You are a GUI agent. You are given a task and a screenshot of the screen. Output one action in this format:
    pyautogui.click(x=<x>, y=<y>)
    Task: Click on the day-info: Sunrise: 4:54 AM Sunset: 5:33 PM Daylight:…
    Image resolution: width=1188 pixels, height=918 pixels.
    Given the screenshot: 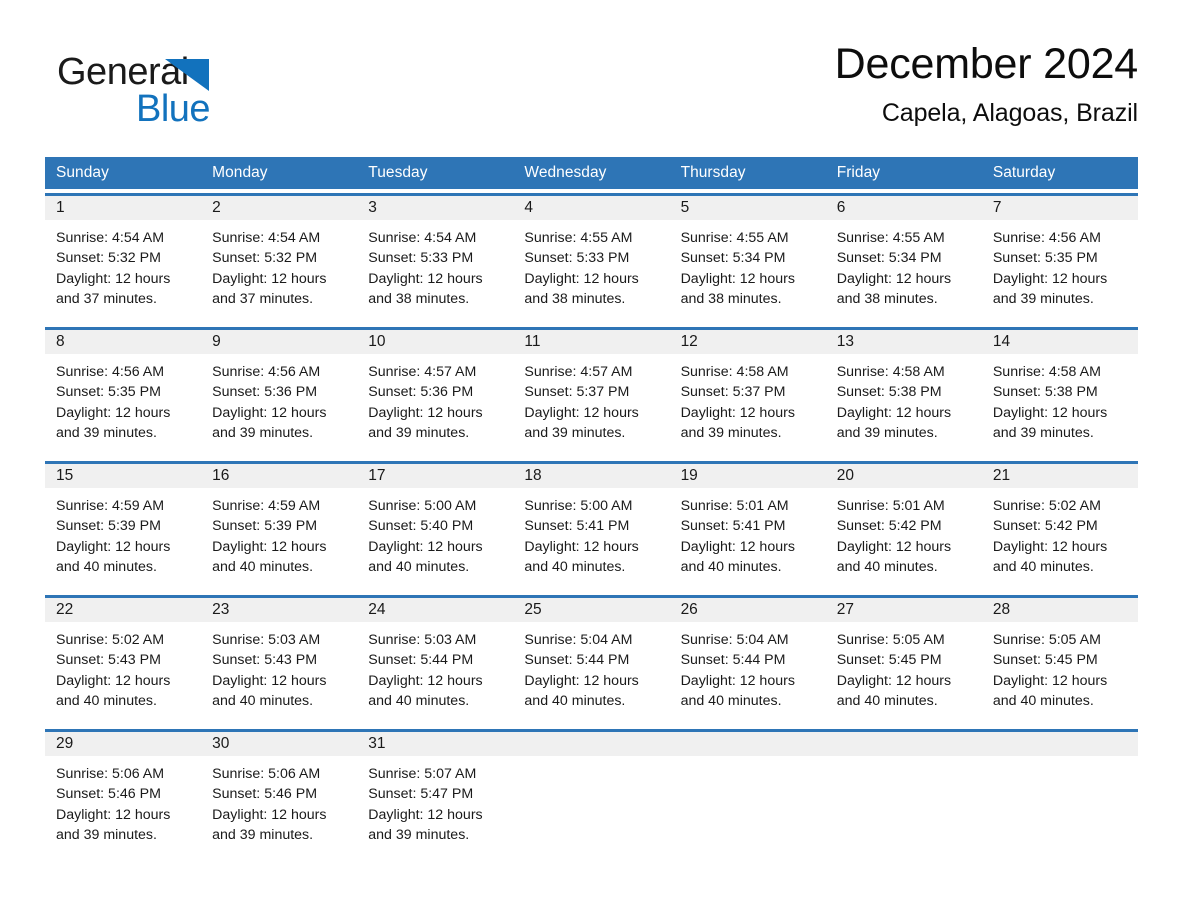 What is the action you would take?
    pyautogui.click(x=435, y=264)
    